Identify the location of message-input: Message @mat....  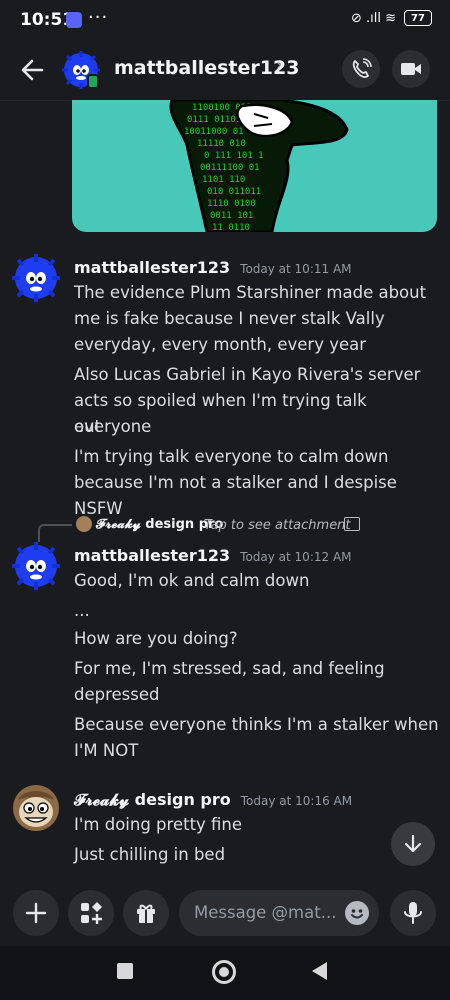
(279, 913).